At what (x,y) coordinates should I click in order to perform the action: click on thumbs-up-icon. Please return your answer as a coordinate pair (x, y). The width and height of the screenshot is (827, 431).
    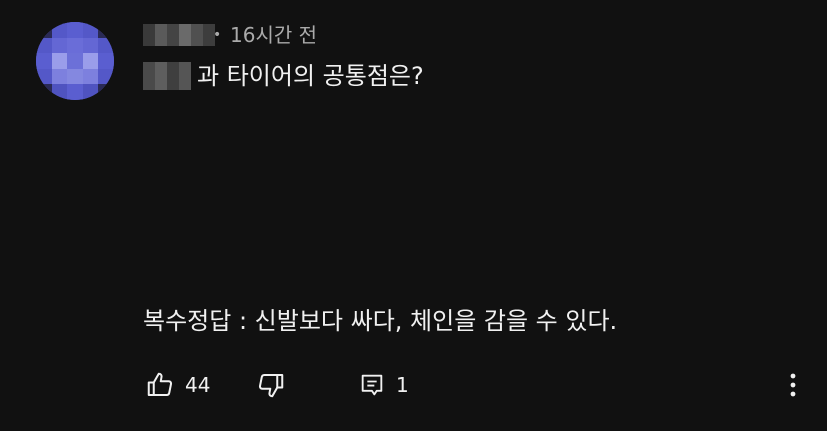
    Looking at the image, I should click on (160, 384).